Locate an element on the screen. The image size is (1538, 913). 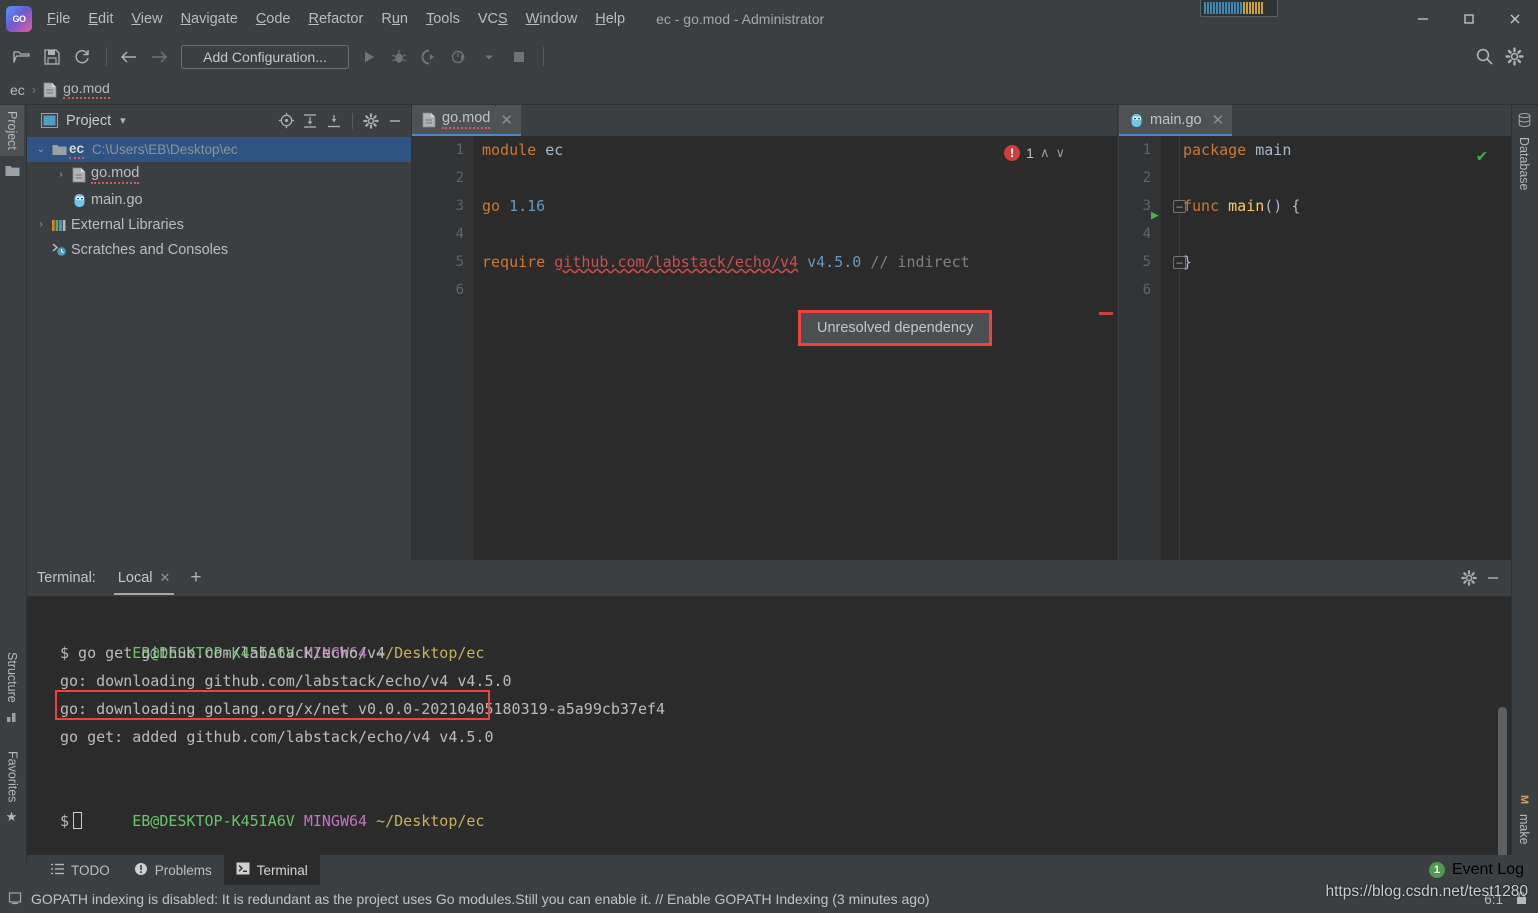
new-terminal-tab-icon: + is located at coordinates (195, 578).